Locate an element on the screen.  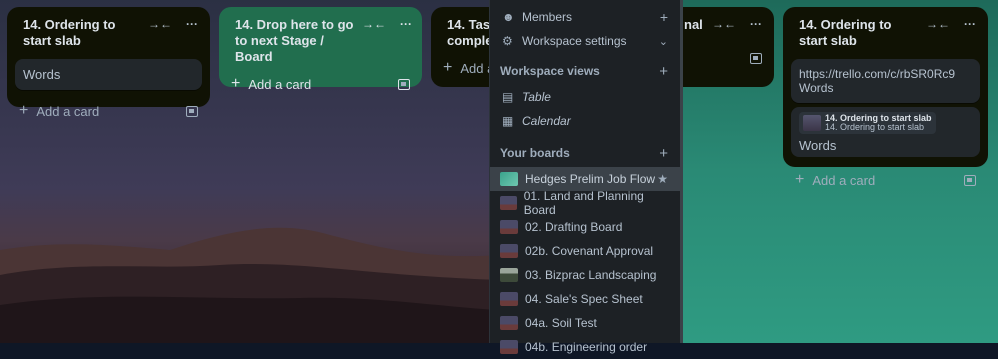
board-item: Hedges Prelim Job Flow ★ is located at coordinates (585, 179).